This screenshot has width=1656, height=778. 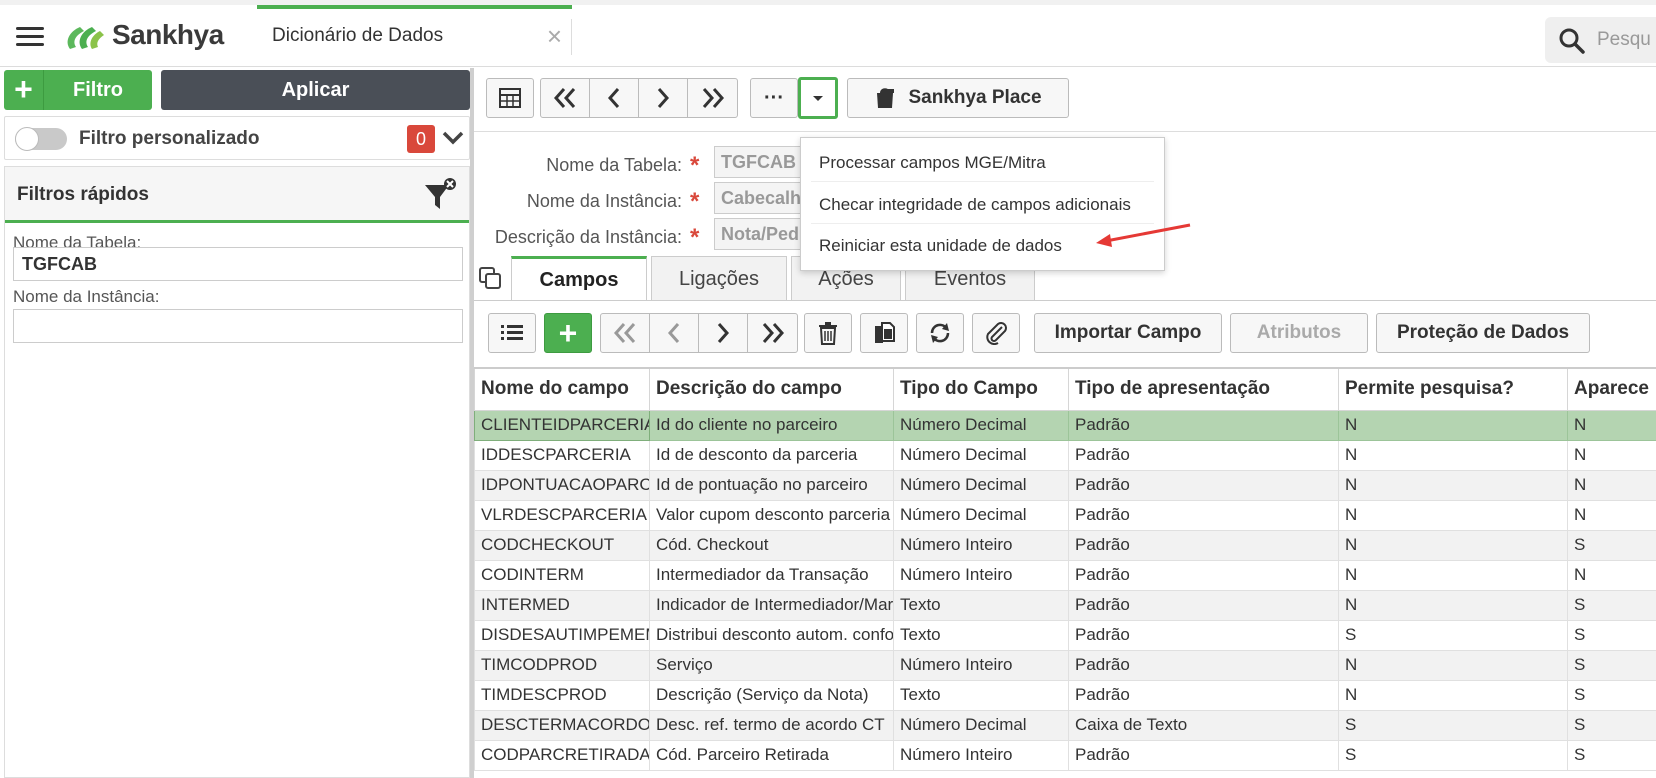 What do you see at coordinates (774, 98) in the screenshot?
I see `more-options-button: ···` at bounding box center [774, 98].